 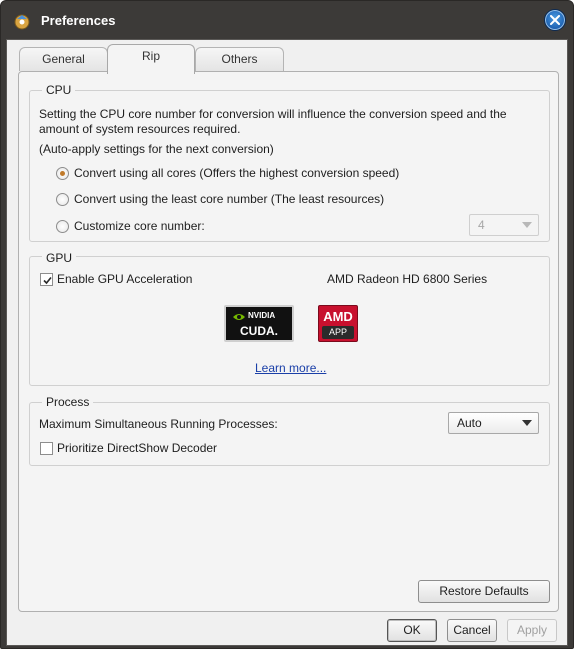 What do you see at coordinates (62, 173) in the screenshot?
I see `all-cores-radio` at bounding box center [62, 173].